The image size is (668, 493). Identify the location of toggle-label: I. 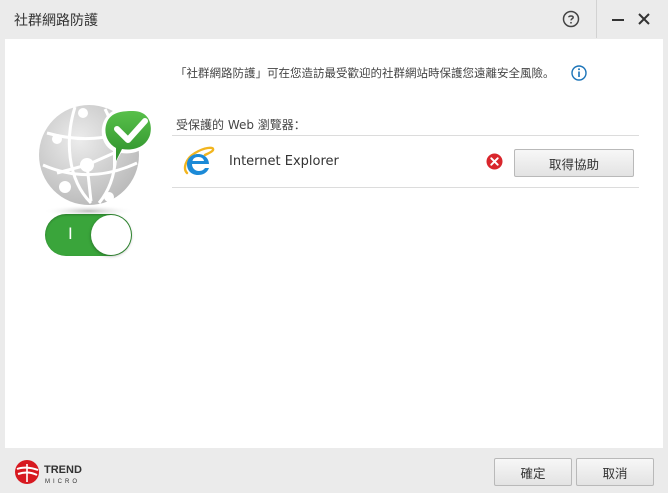
(70, 233).